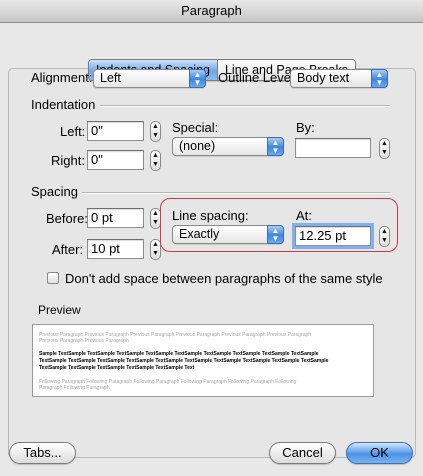  What do you see at coordinates (302, 453) in the screenshot?
I see `cancel-button: Cancel` at bounding box center [302, 453].